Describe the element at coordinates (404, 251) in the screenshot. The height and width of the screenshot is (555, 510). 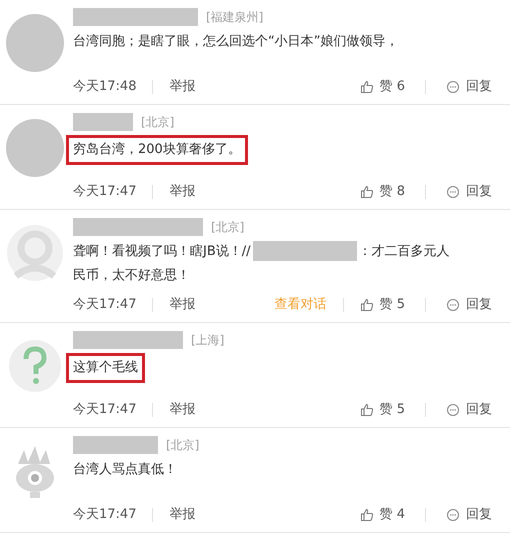
I see `comment-text: ：才二百多元人` at that location.